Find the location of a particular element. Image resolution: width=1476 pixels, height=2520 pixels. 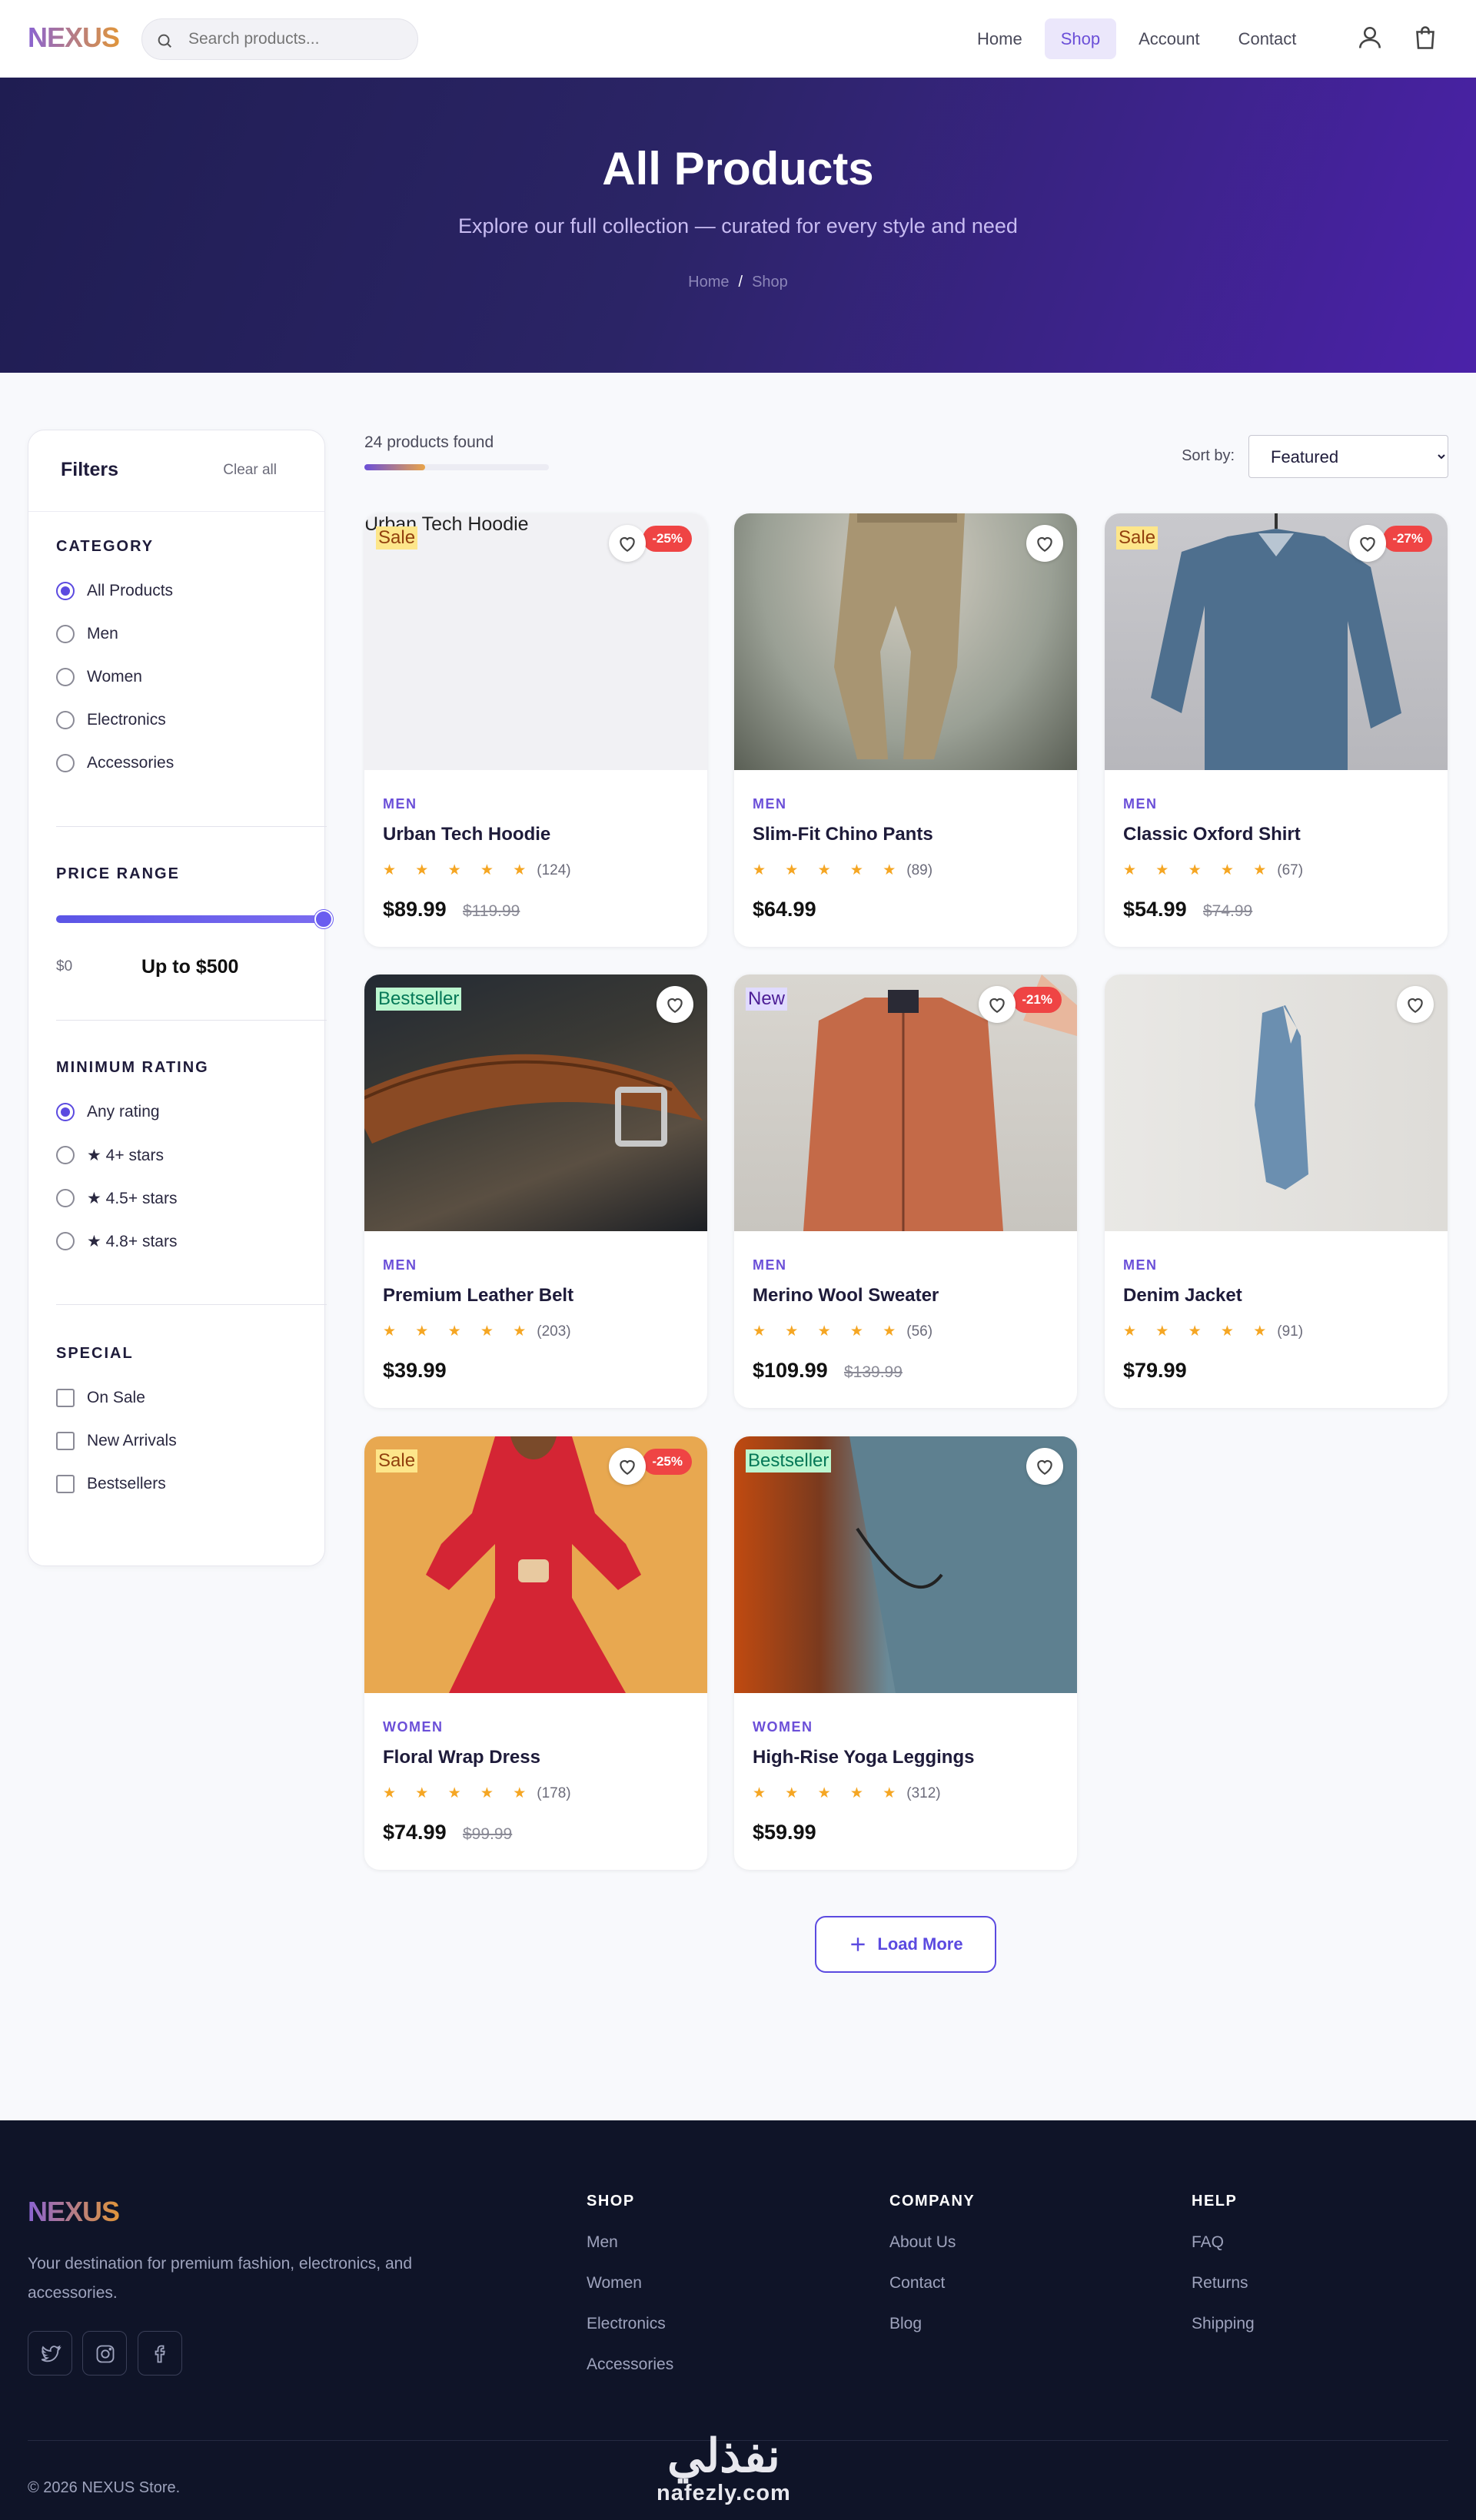

rating-option-4: ★ 4+ stars is located at coordinates (177, 1156).